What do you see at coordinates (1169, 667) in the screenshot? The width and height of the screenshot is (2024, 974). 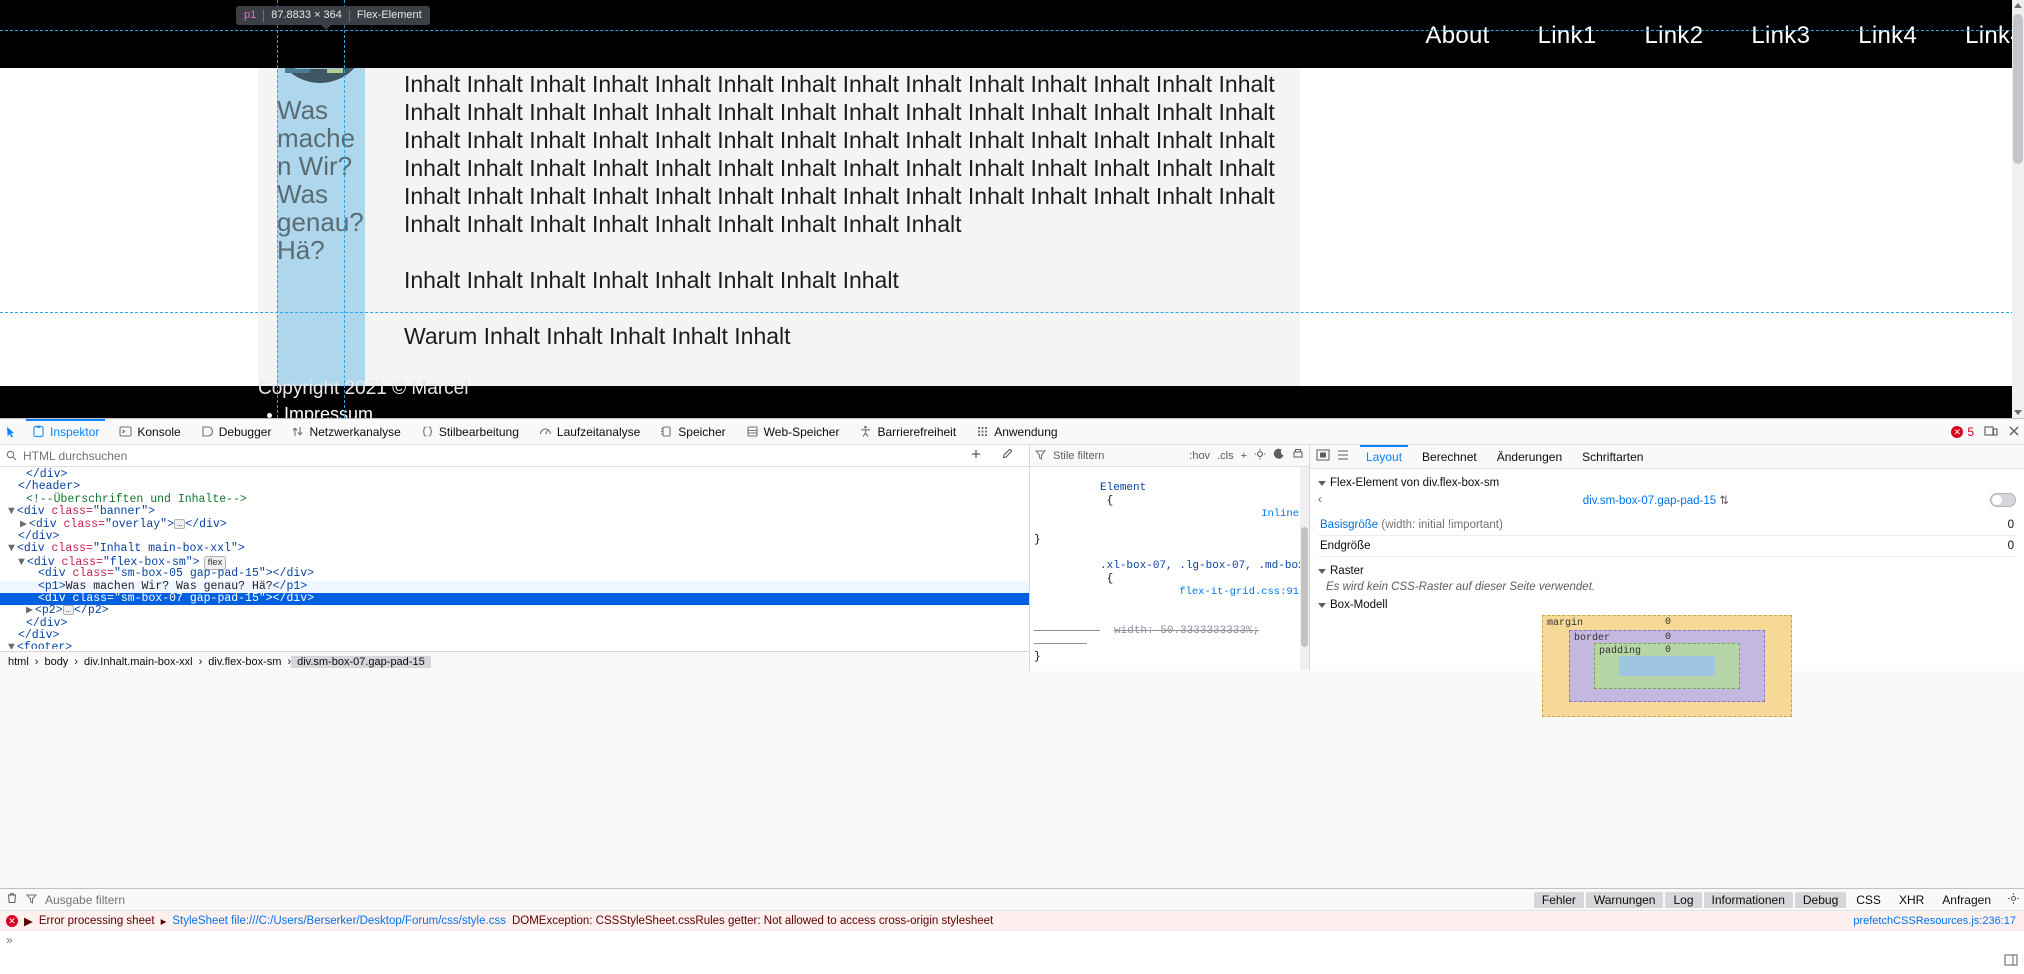 I see `rule-selector-2: .gap-pad-15 { flex-it-default.min.css:10` at bounding box center [1169, 667].